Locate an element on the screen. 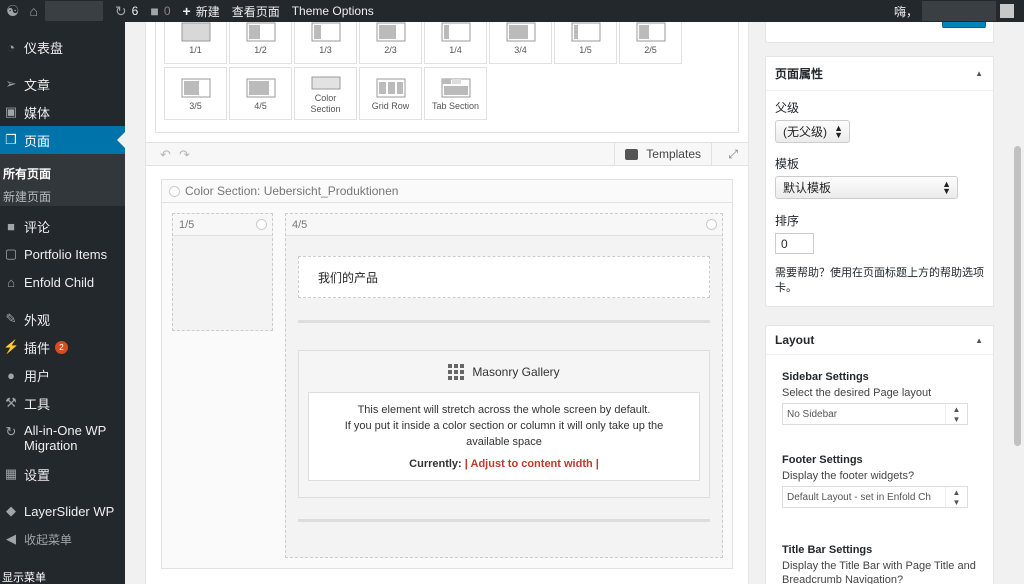  column-header: 4/5 is located at coordinates (504, 225).